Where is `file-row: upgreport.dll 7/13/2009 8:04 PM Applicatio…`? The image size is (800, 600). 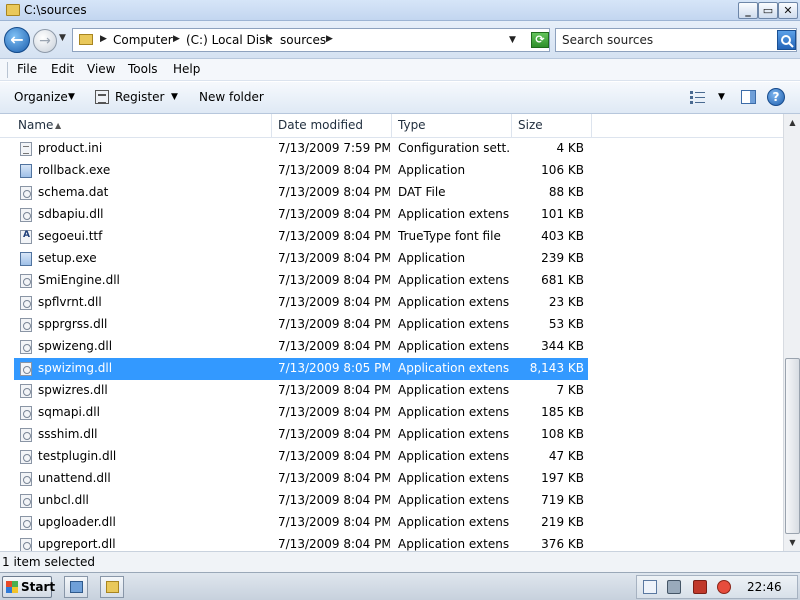 file-row: upgreport.dll 7/13/2009 8:04 PM Applicatio… is located at coordinates (301, 542).